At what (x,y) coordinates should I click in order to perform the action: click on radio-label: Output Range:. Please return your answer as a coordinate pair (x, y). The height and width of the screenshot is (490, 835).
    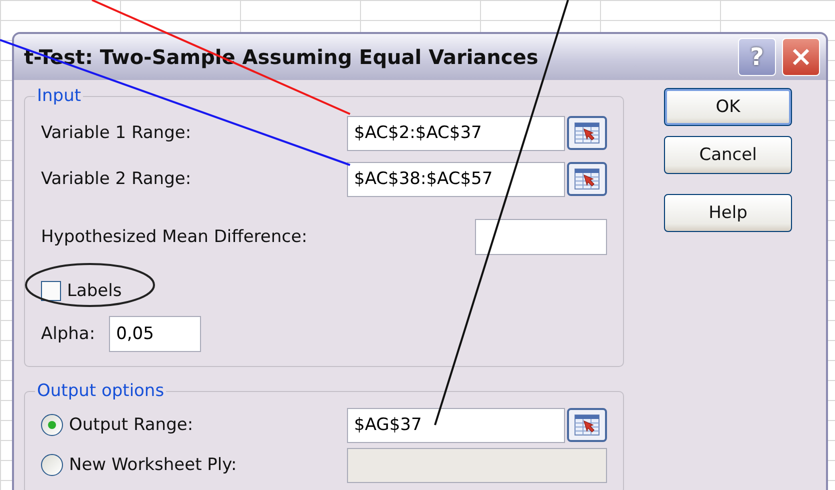
    Looking at the image, I should click on (131, 425).